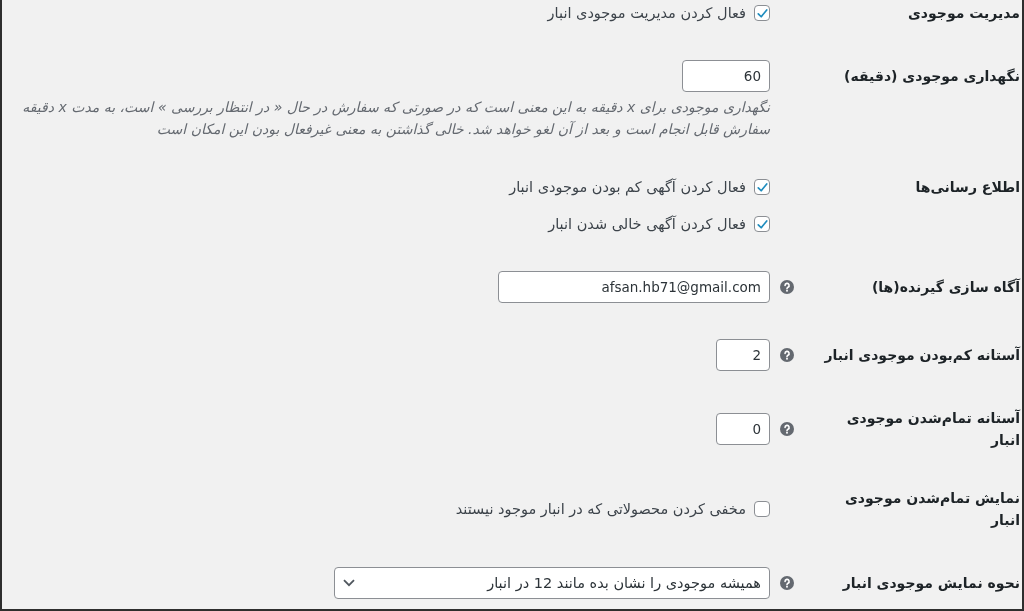 Image resolution: width=1024 pixels, height=611 pixels. I want to click on input-field: 0, so click(743, 429).